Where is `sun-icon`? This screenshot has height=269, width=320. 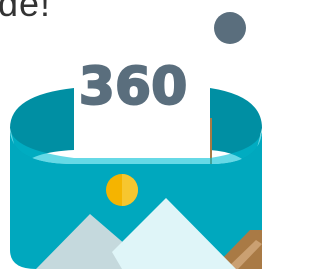
sun-icon is located at coordinates (122, 190).